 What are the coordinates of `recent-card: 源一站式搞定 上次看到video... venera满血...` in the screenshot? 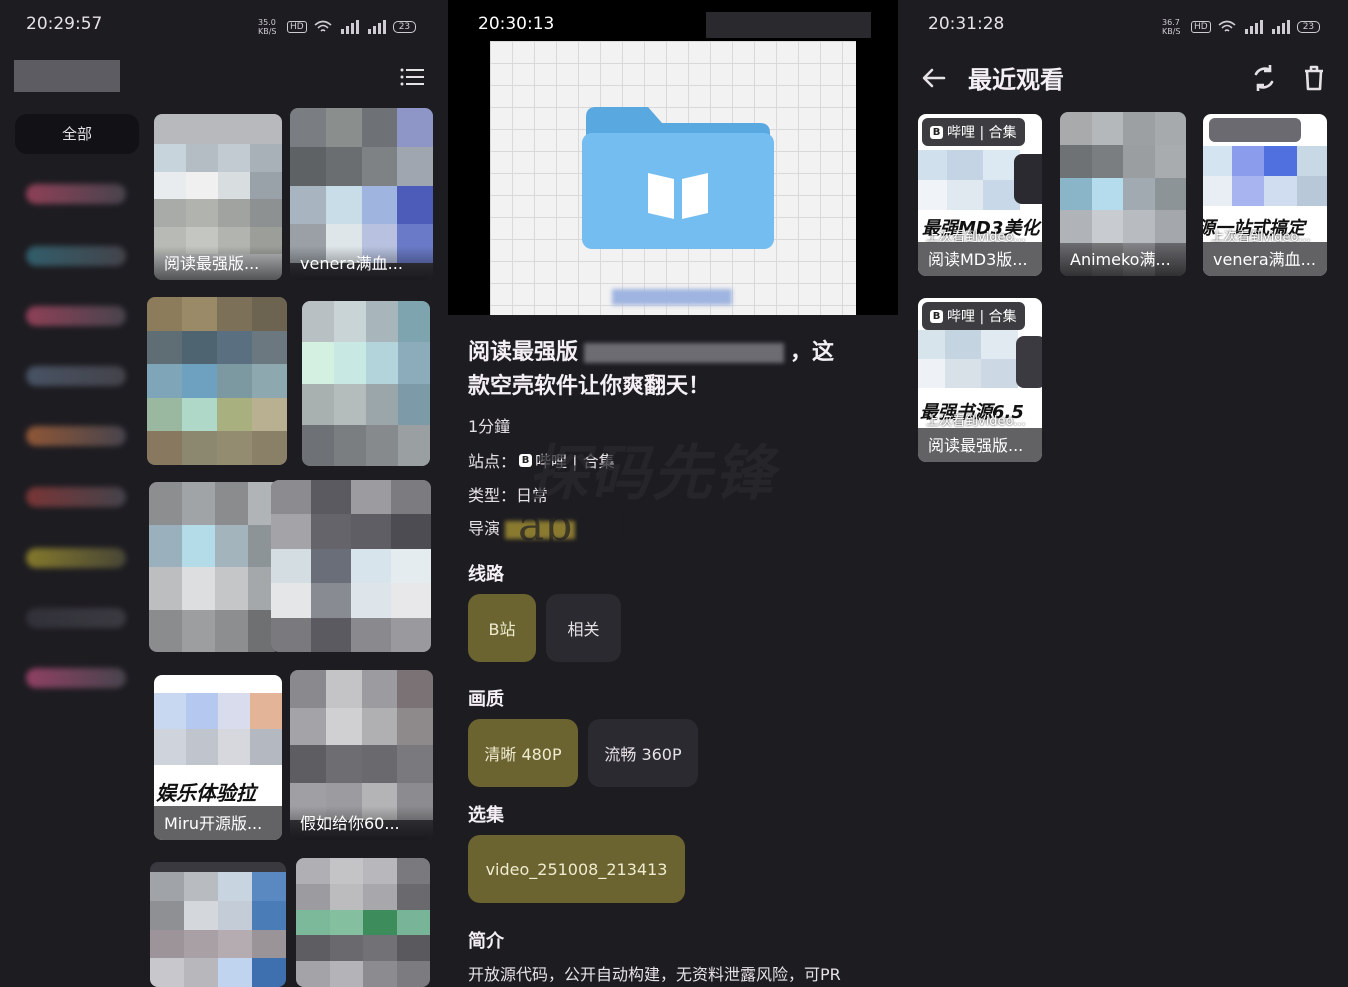 It's located at (1265, 195).